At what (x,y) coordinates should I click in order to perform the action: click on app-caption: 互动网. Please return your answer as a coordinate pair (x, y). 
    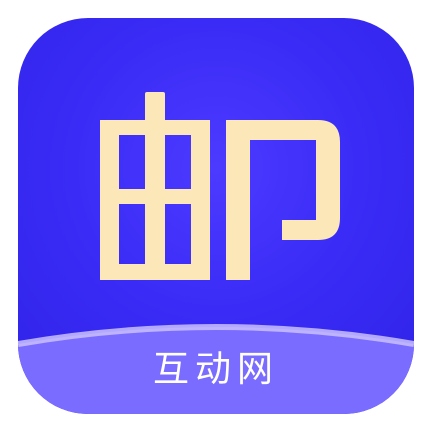
    Looking at the image, I should click on (215, 369).